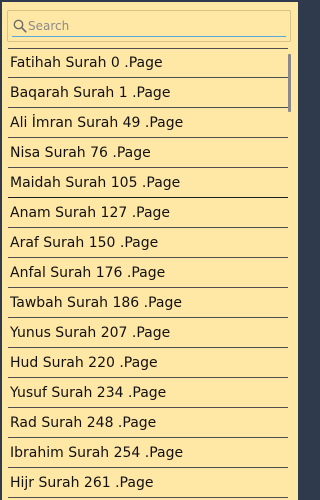  I want to click on list-item-label: Araf Surah 150 .Page, so click(84, 242).